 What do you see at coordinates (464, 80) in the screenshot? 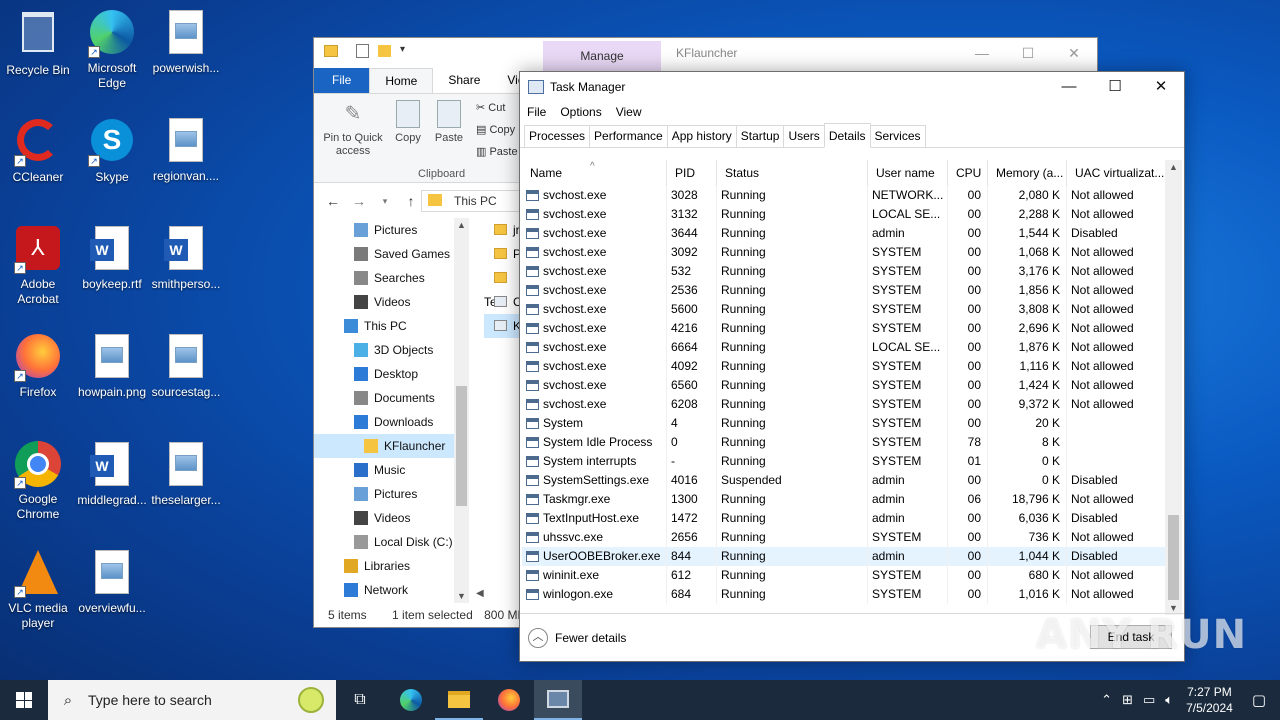
I see `tab-share: Share` at bounding box center [464, 80].